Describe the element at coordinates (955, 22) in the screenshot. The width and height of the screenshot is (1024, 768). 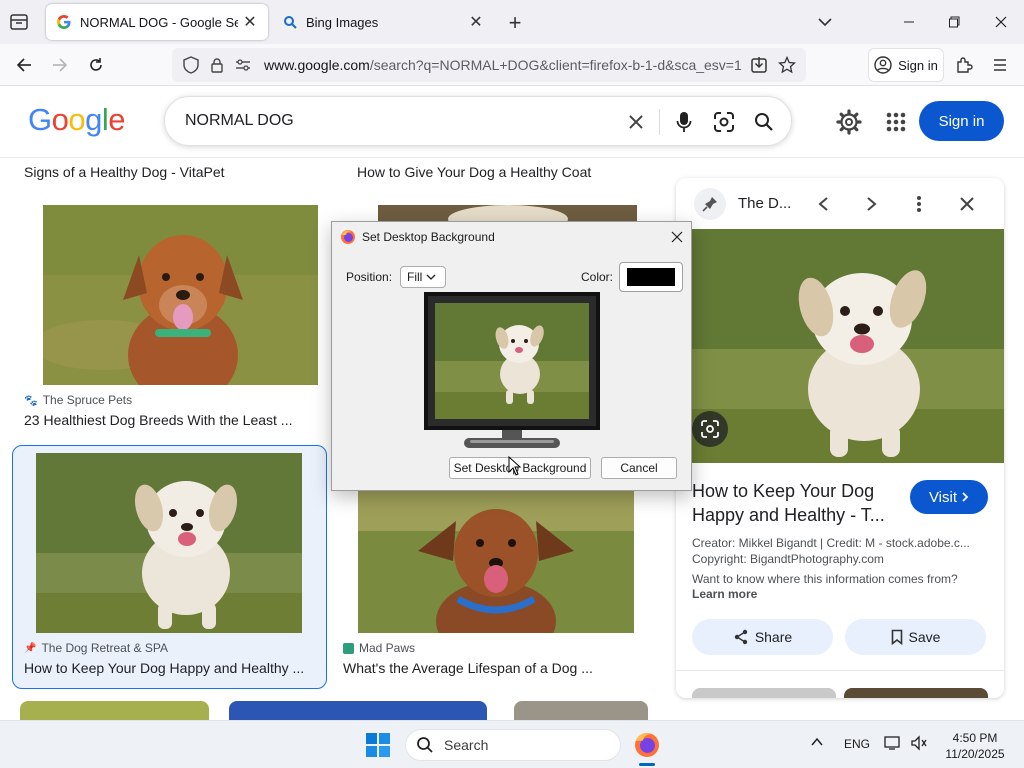
I see `maximize-icon` at that location.